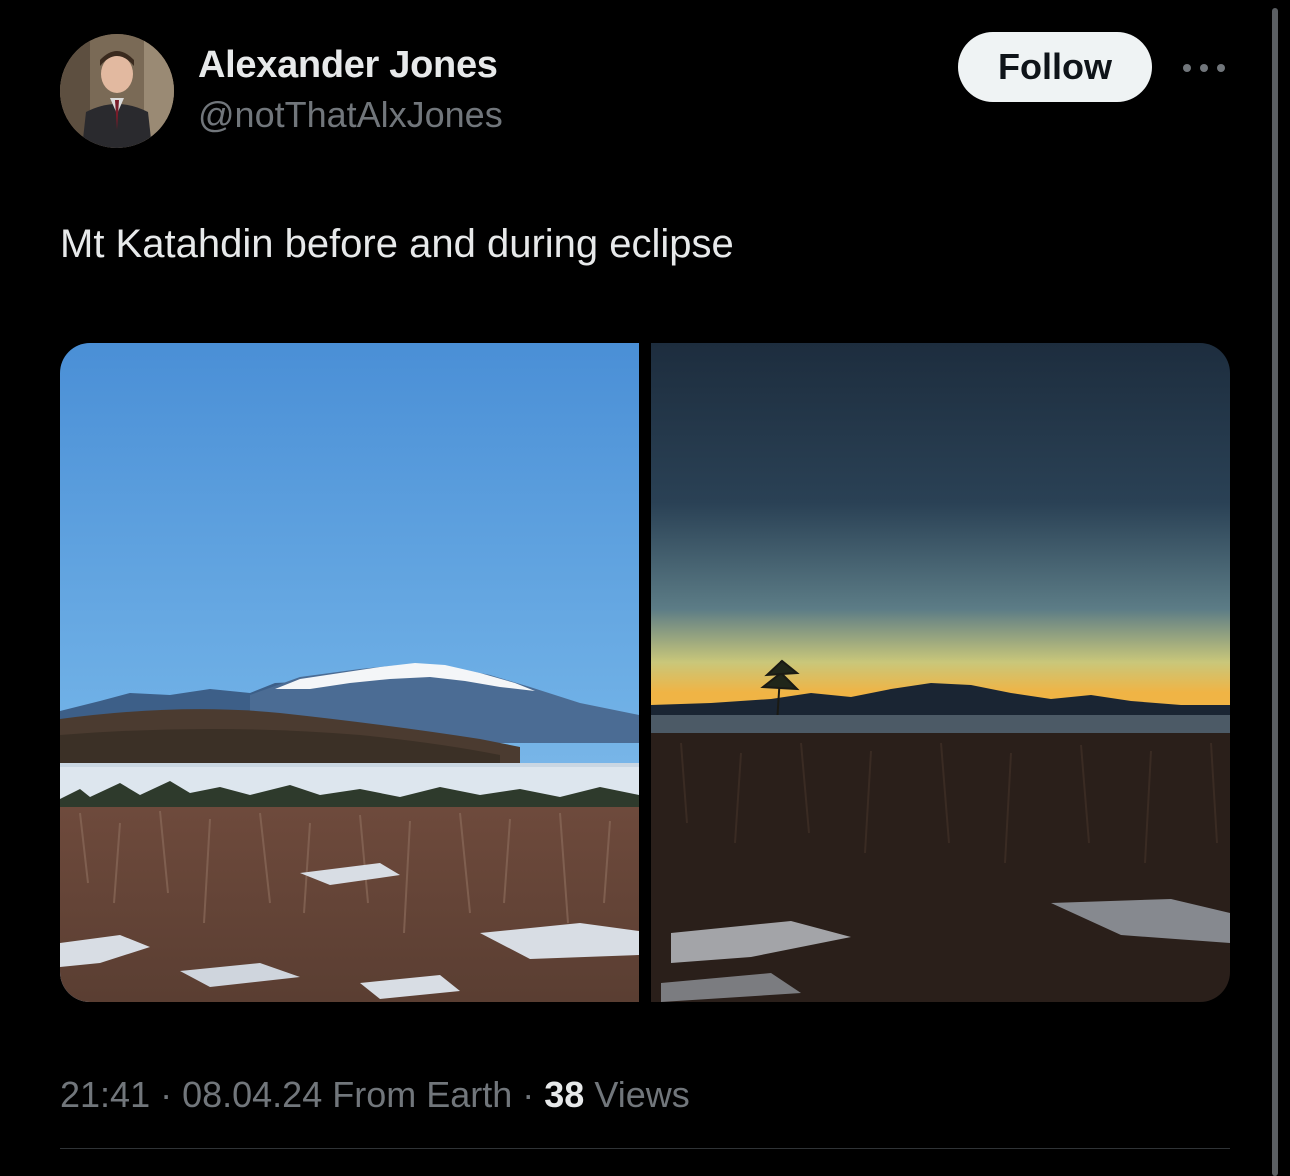 The width and height of the screenshot is (1290, 1176). What do you see at coordinates (1275, 592) in the screenshot?
I see `scrollbar` at bounding box center [1275, 592].